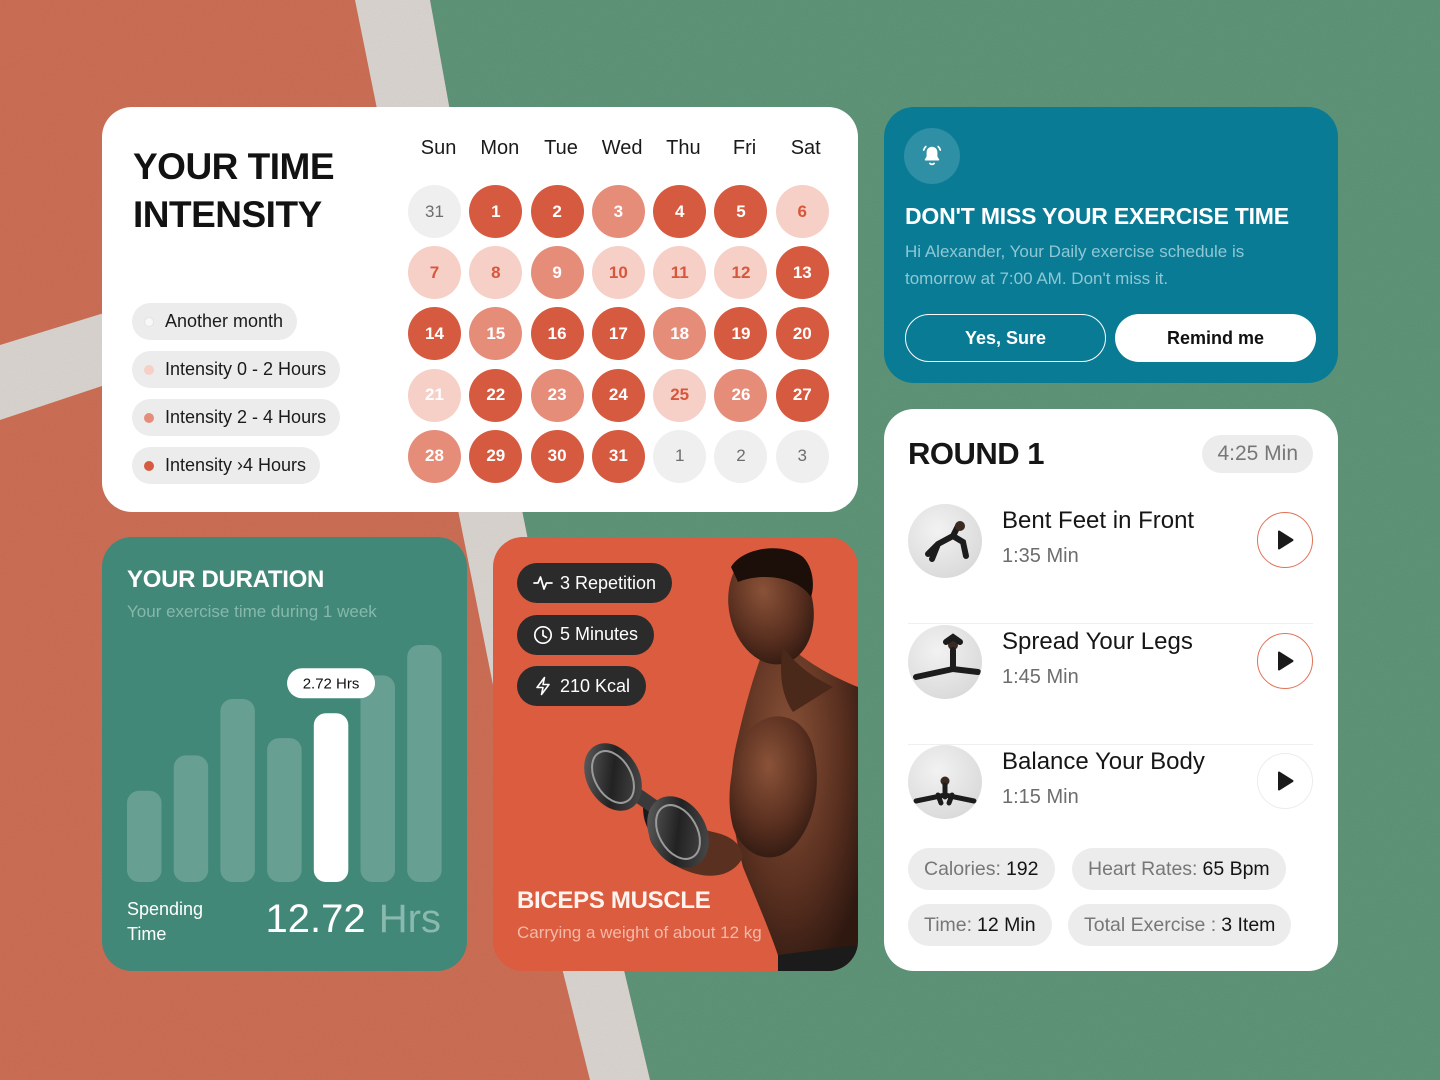 This screenshot has height=1080, width=1440. What do you see at coordinates (948, 924) in the screenshot?
I see `stat-key: Time:` at bounding box center [948, 924].